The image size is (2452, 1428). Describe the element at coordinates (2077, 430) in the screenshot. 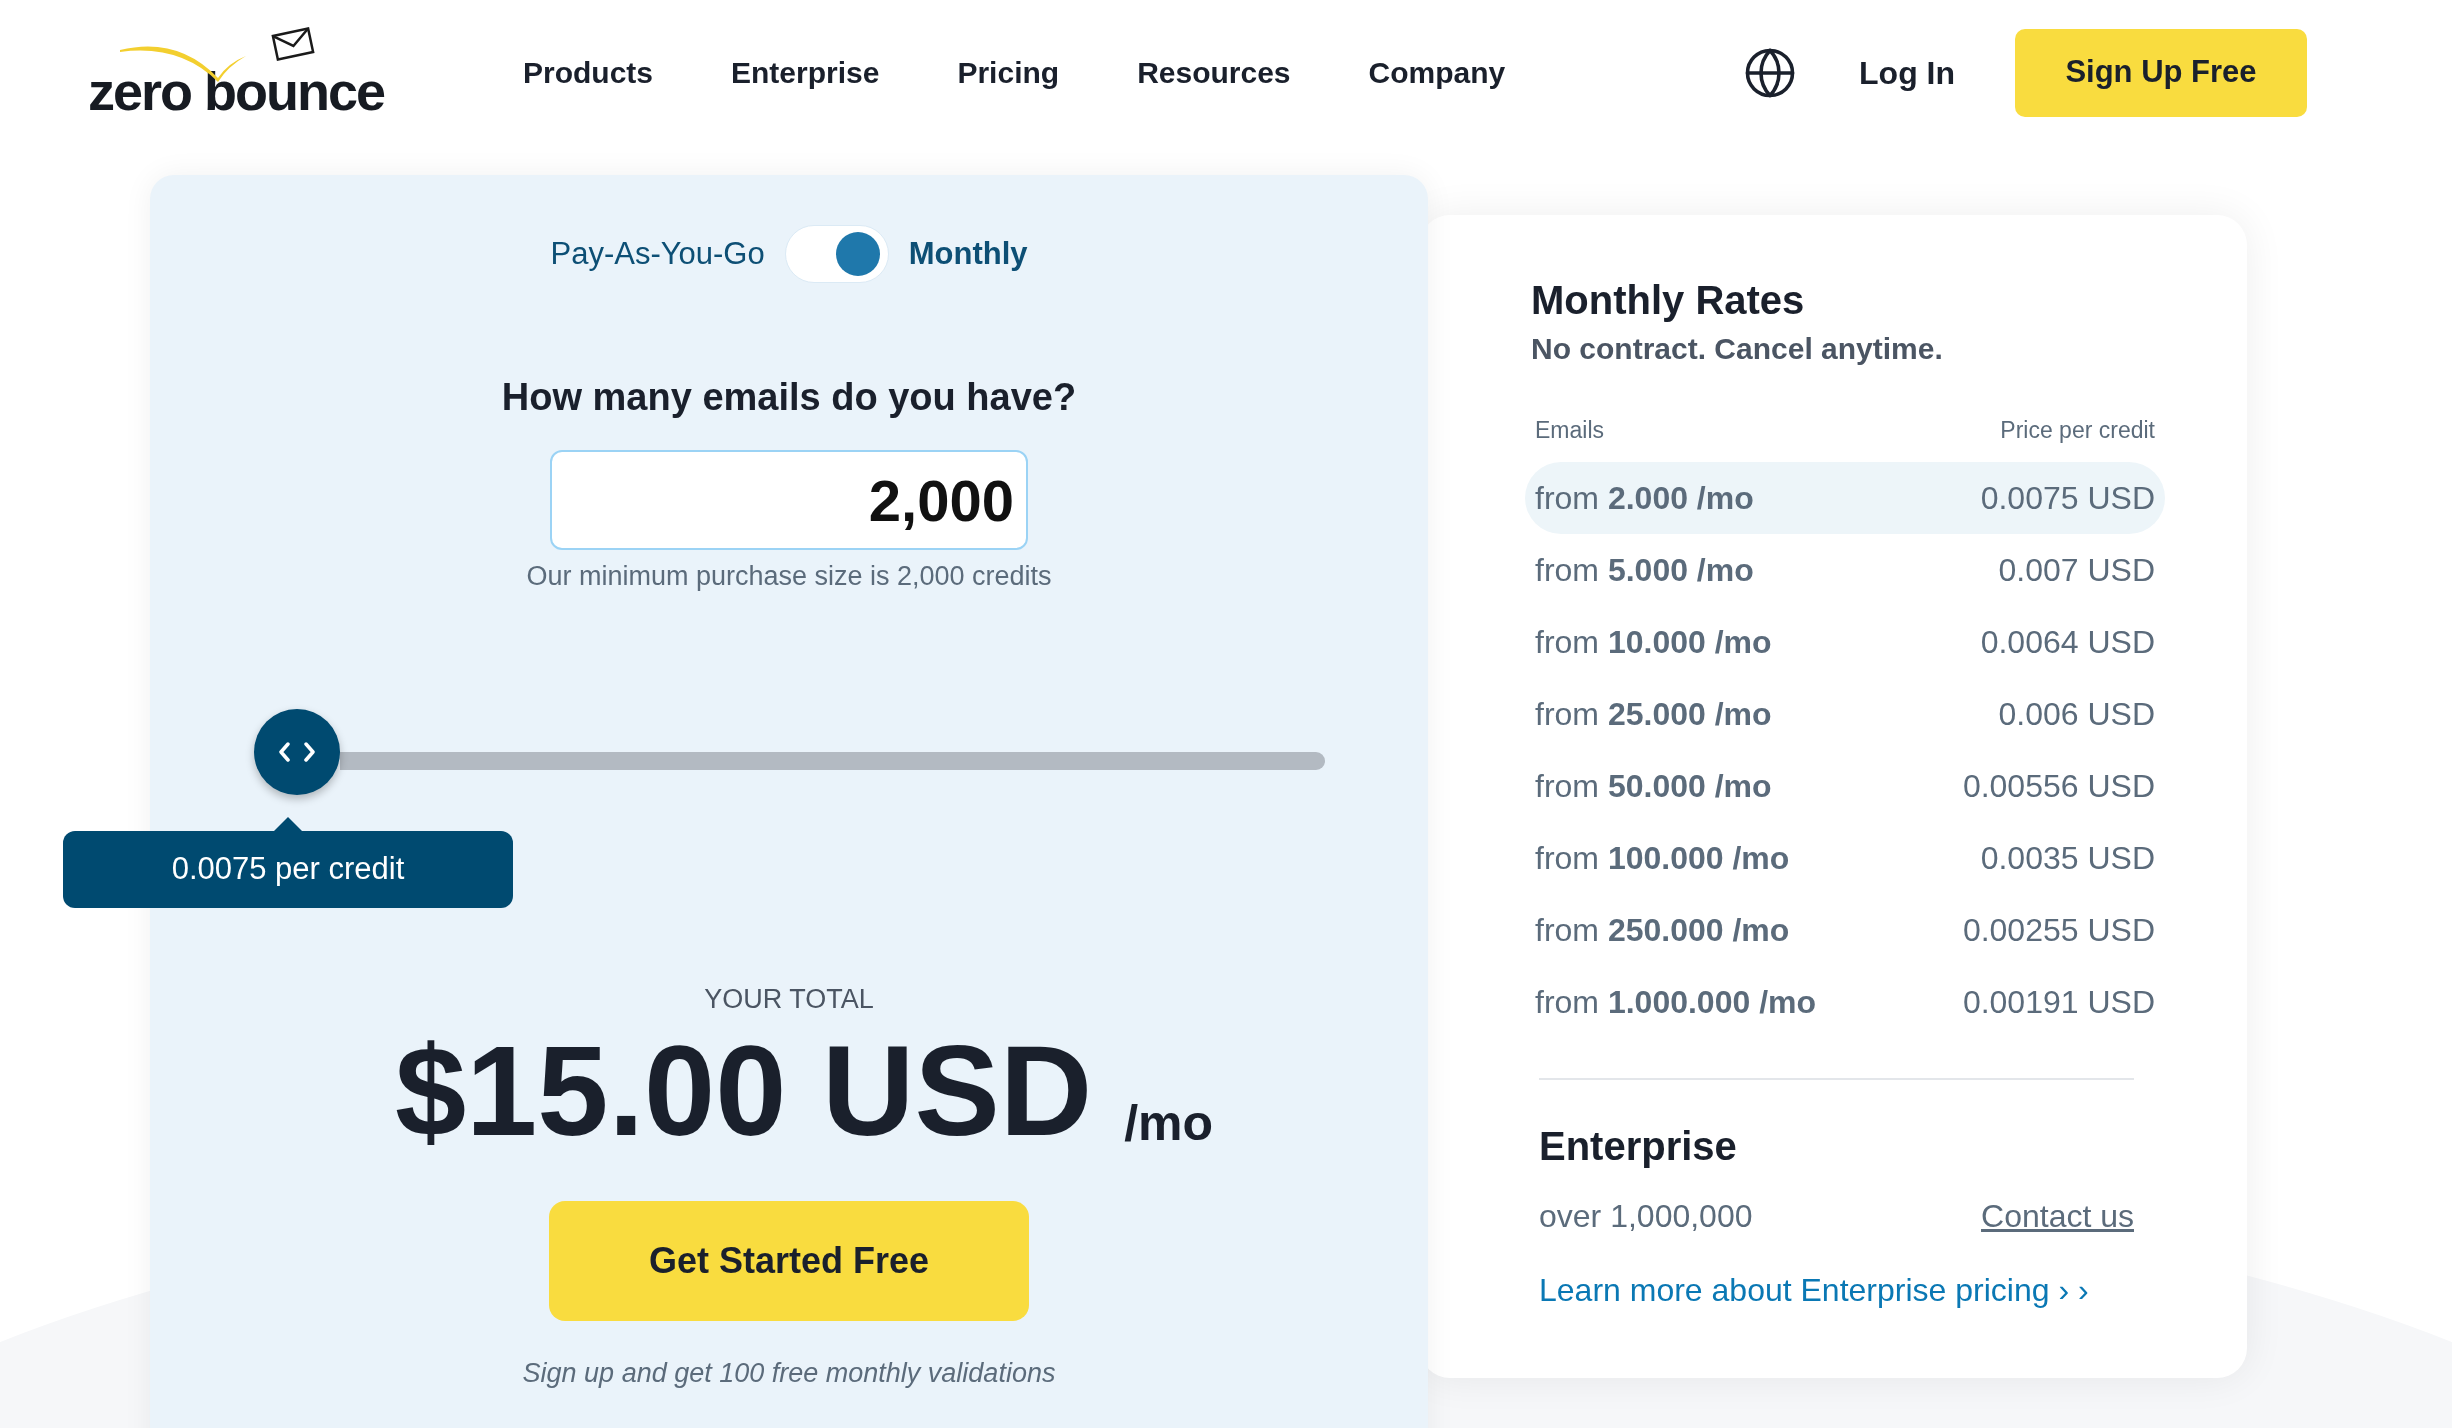

I see `column-header: Price per credit` at that location.